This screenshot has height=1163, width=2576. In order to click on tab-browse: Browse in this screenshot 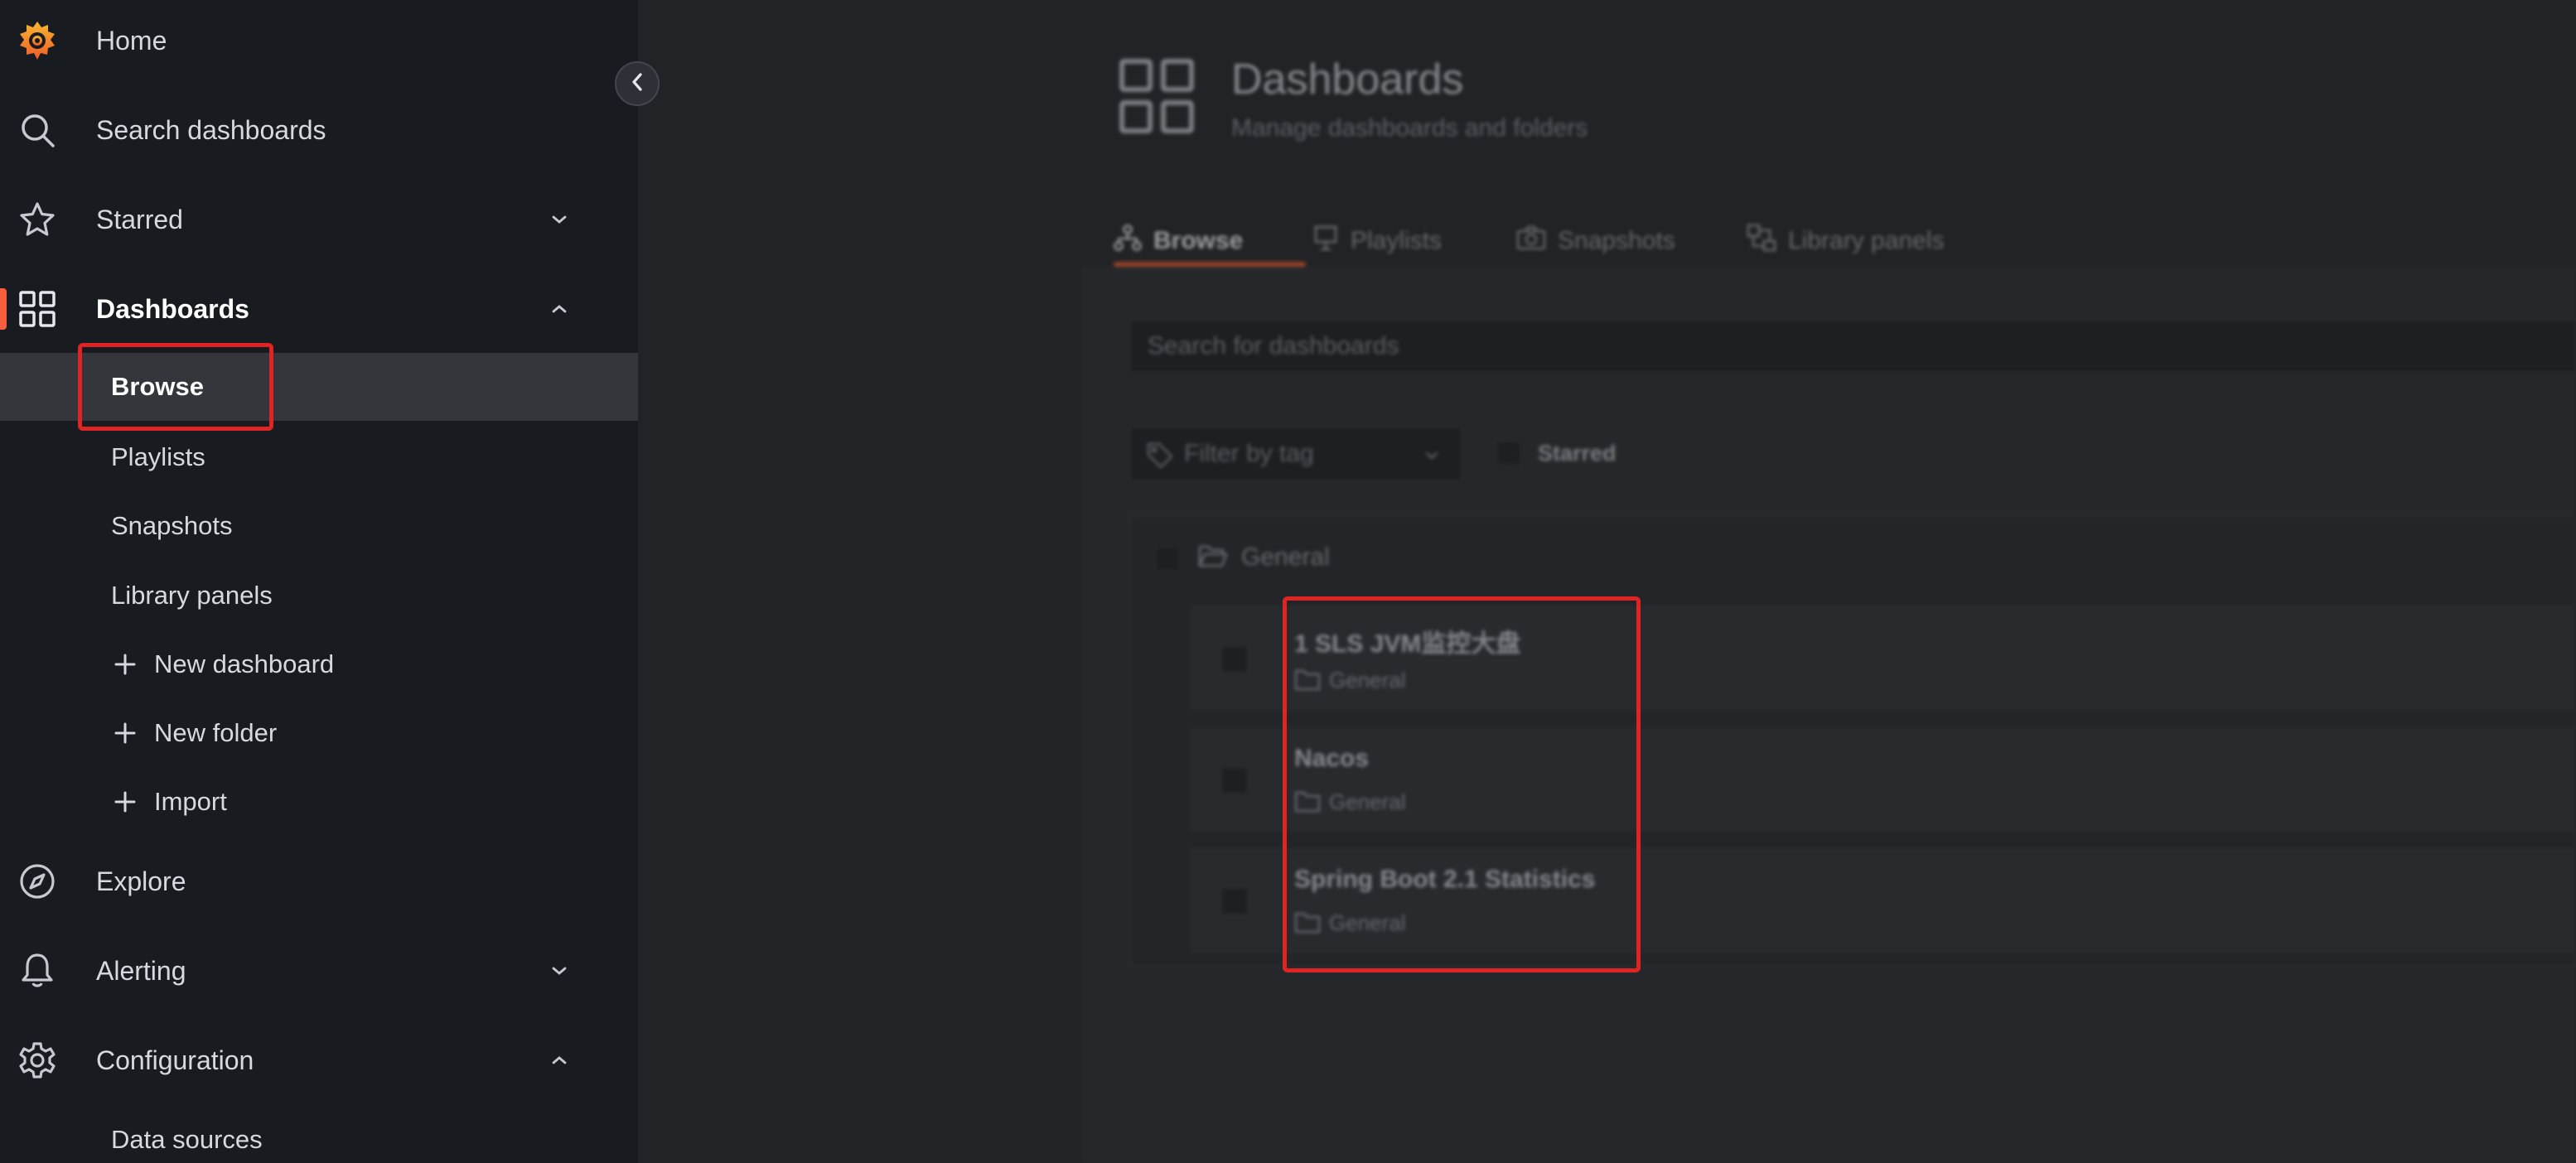, I will do `click(1178, 241)`.